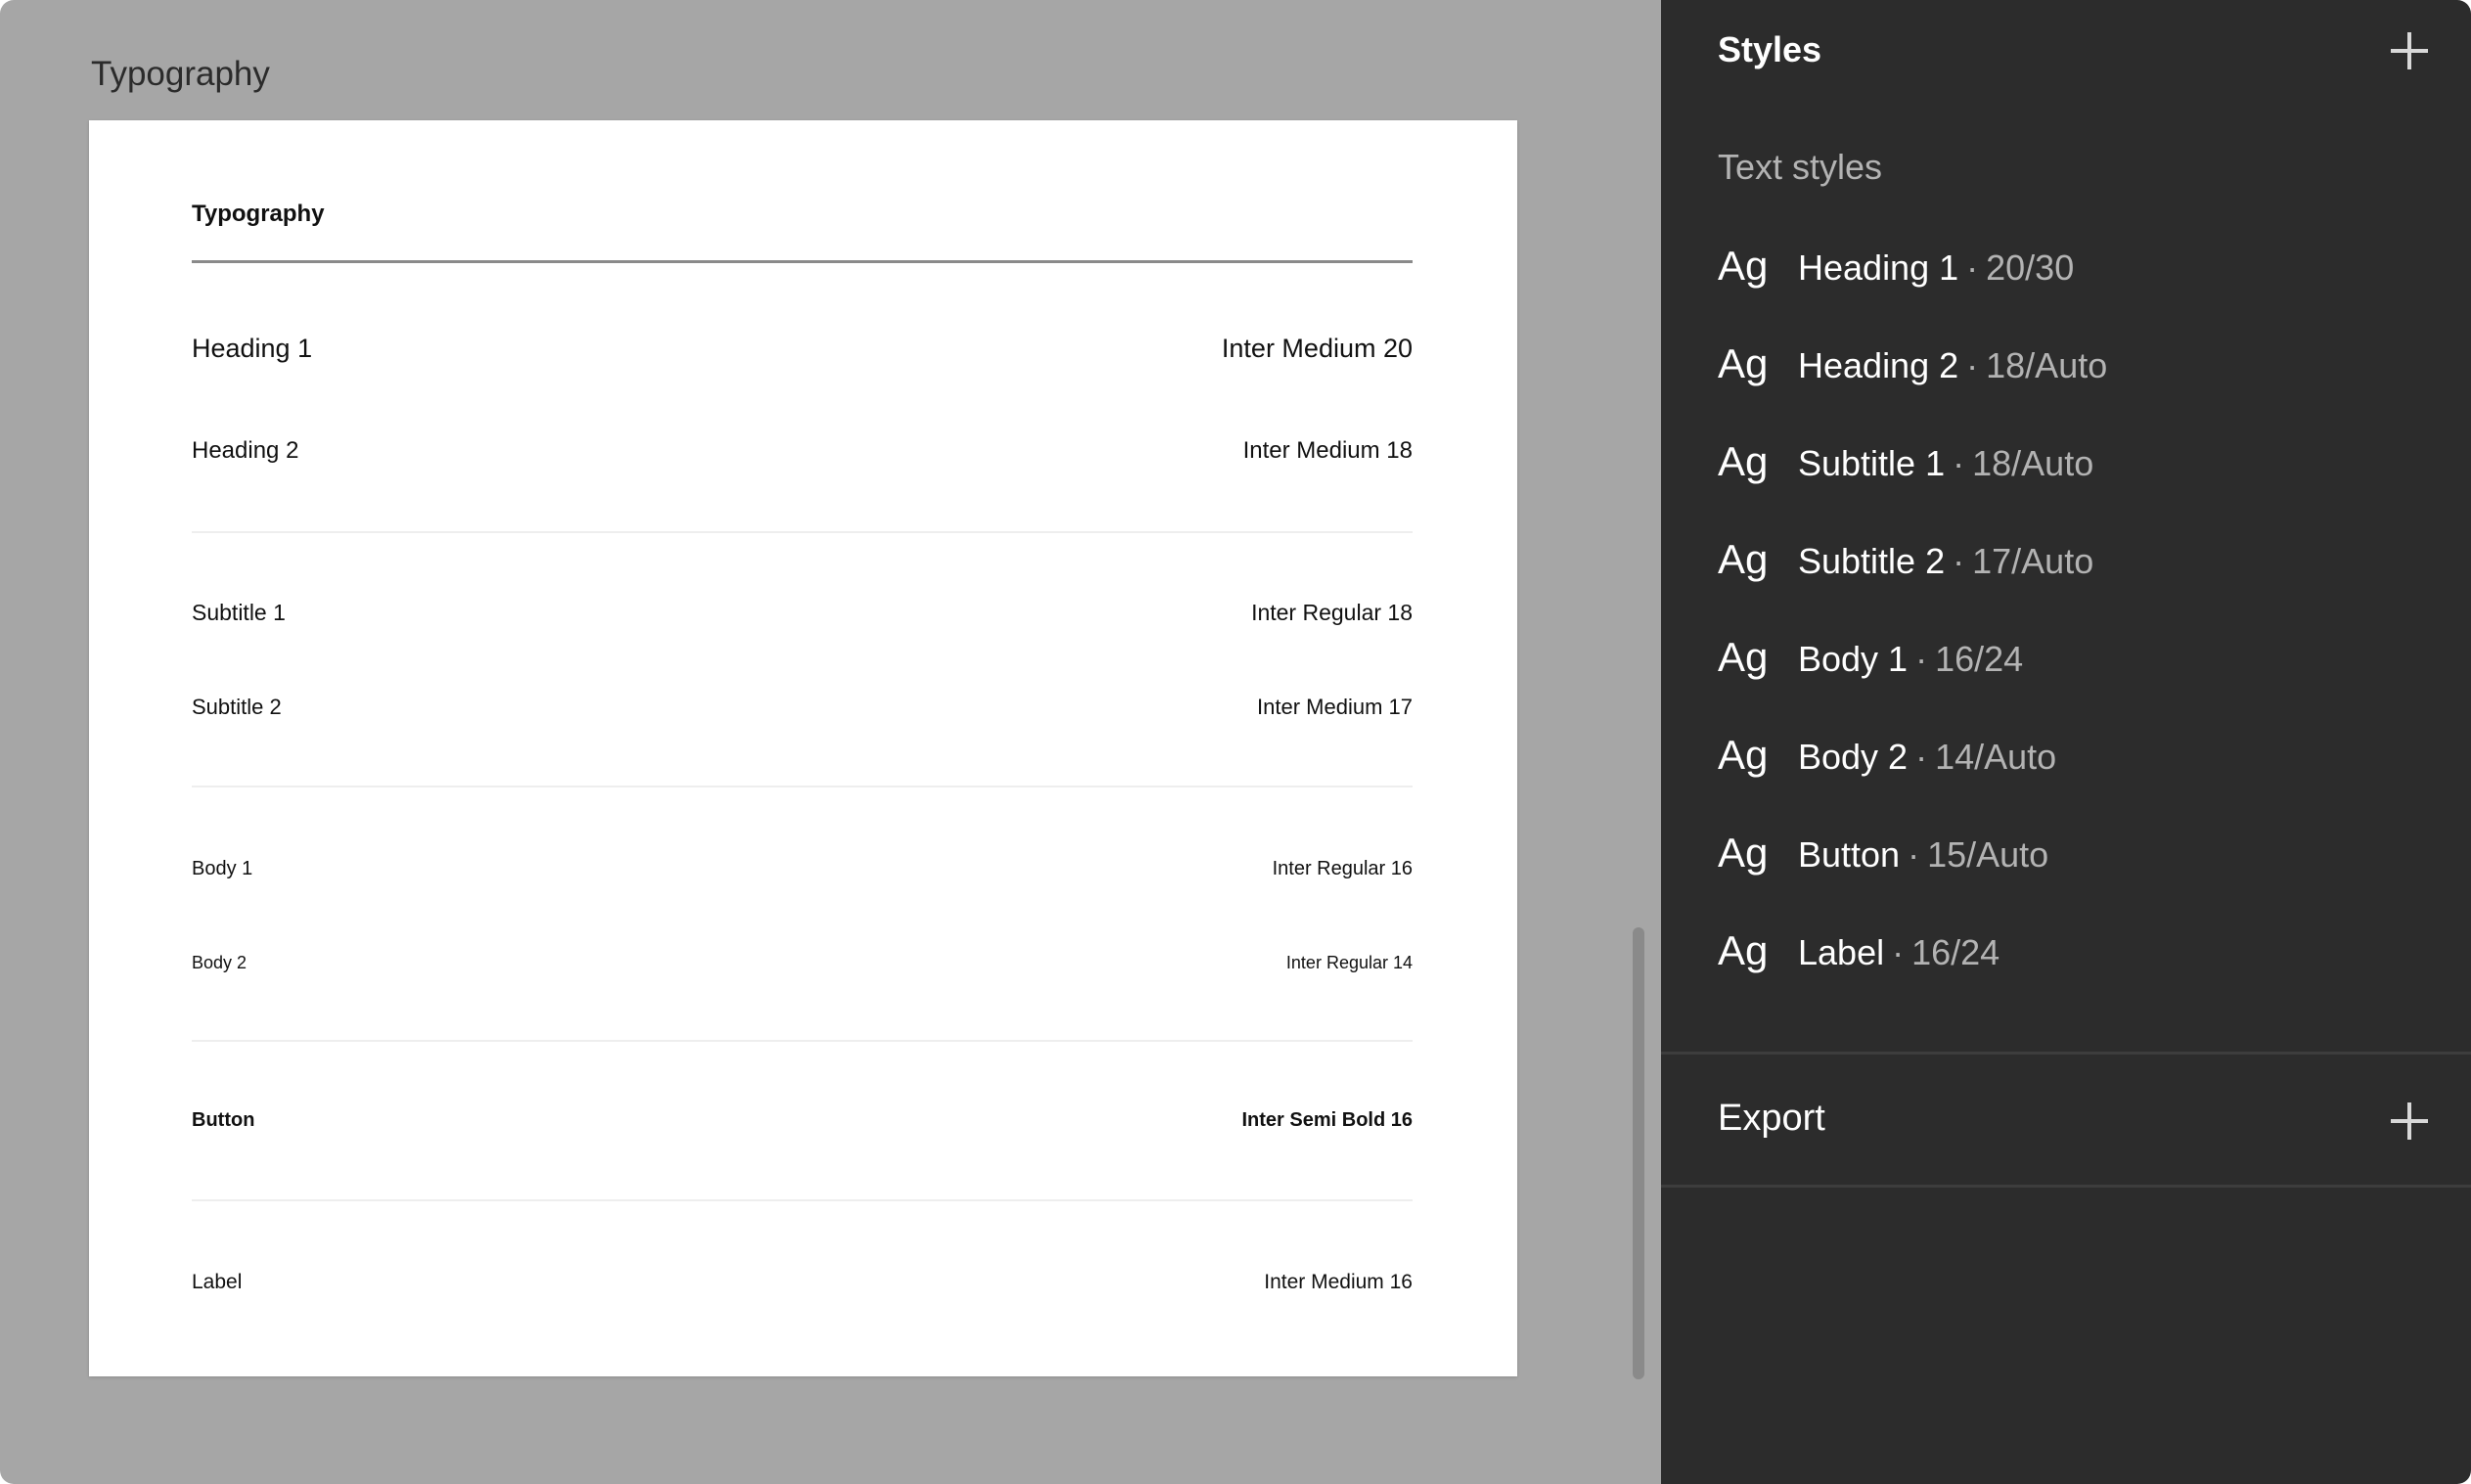 This screenshot has width=2471, height=1484. What do you see at coordinates (1878, 365) in the screenshot?
I see `text-style-name: Heading 2` at bounding box center [1878, 365].